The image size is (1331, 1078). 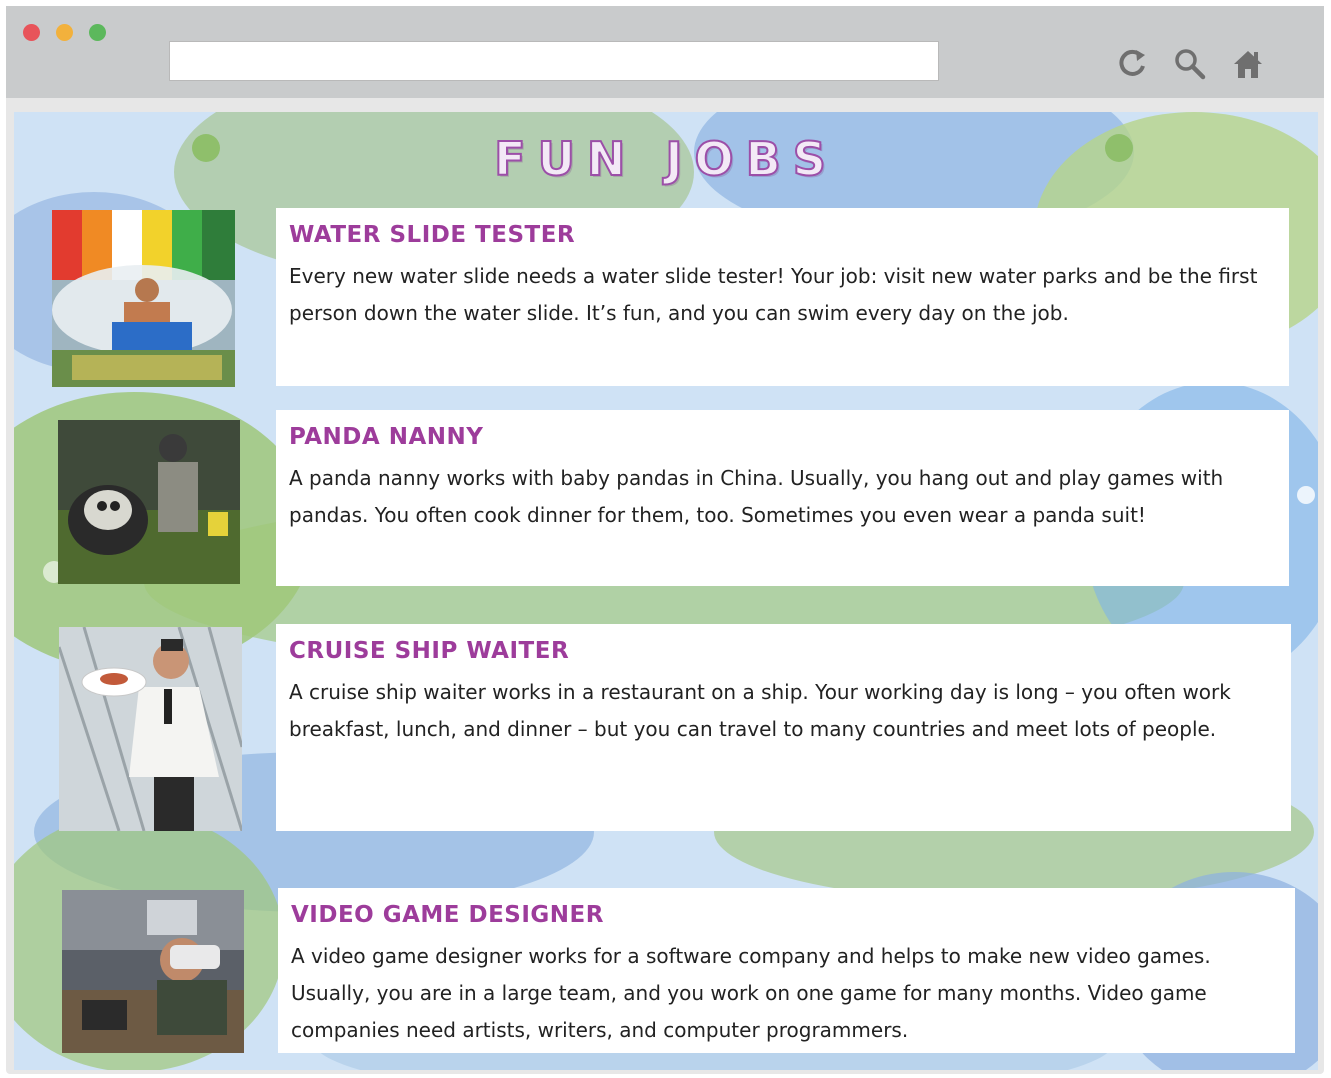 What do you see at coordinates (150, 729) in the screenshot?
I see `job-photo-cruise-ship-waiter` at bounding box center [150, 729].